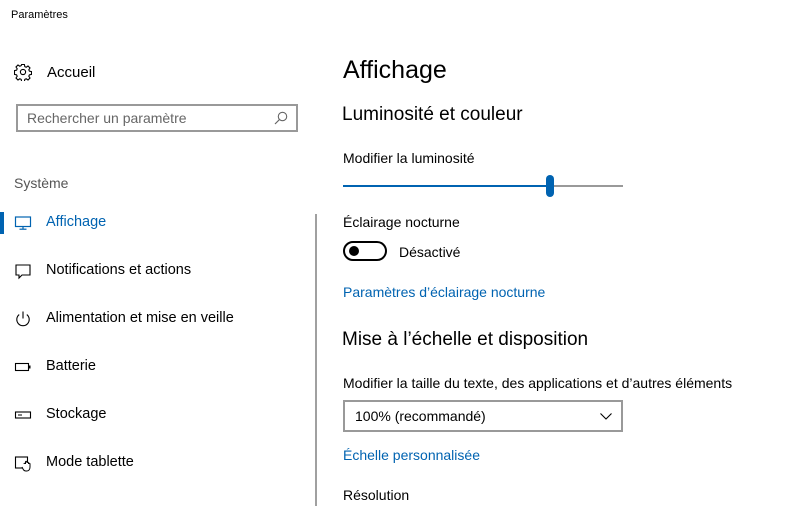 This screenshot has height=506, width=800. I want to click on resolution-label: Résolution, so click(376, 495).